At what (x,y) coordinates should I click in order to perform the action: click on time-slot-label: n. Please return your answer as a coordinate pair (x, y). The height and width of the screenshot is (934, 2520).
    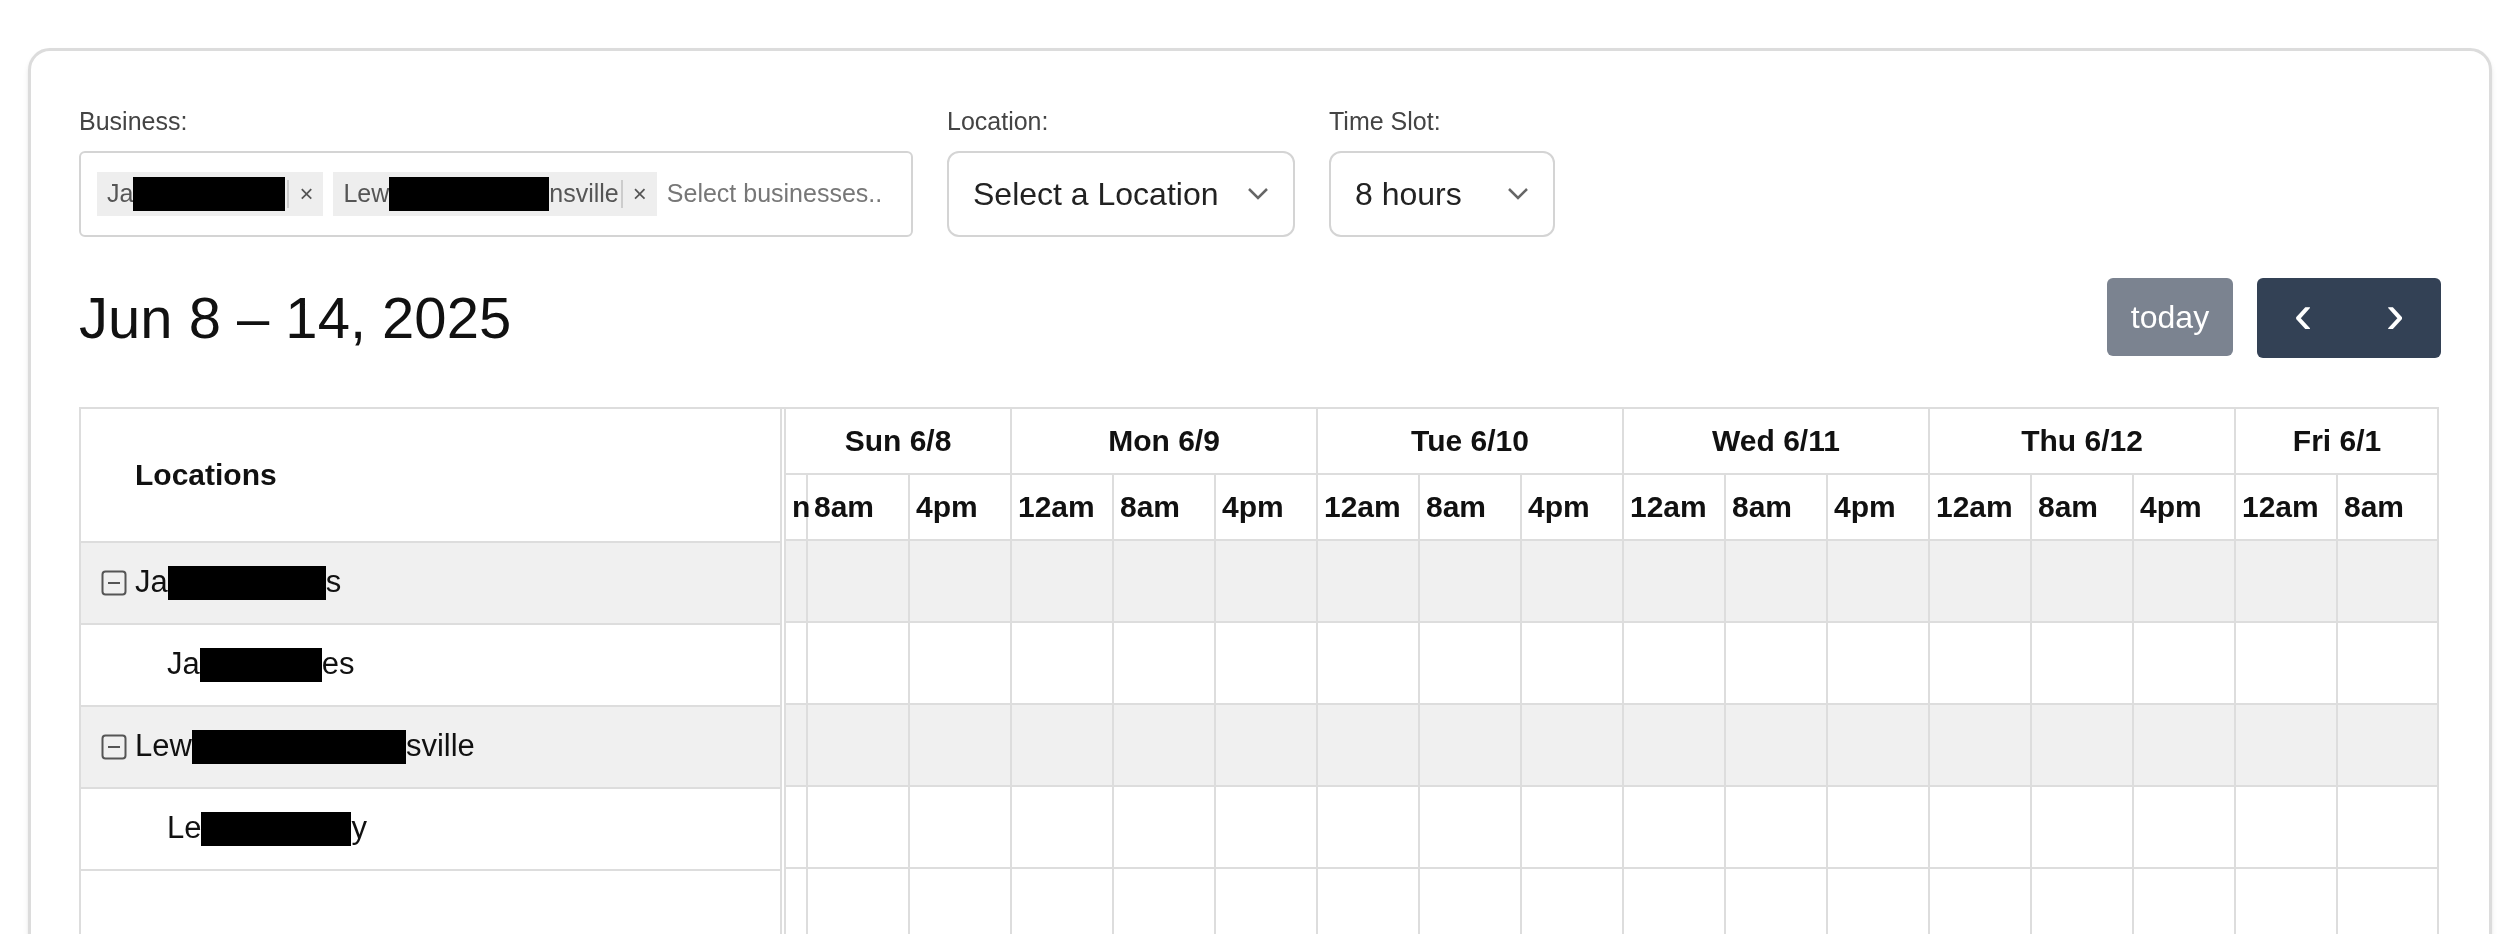
    Looking at the image, I should click on (801, 507).